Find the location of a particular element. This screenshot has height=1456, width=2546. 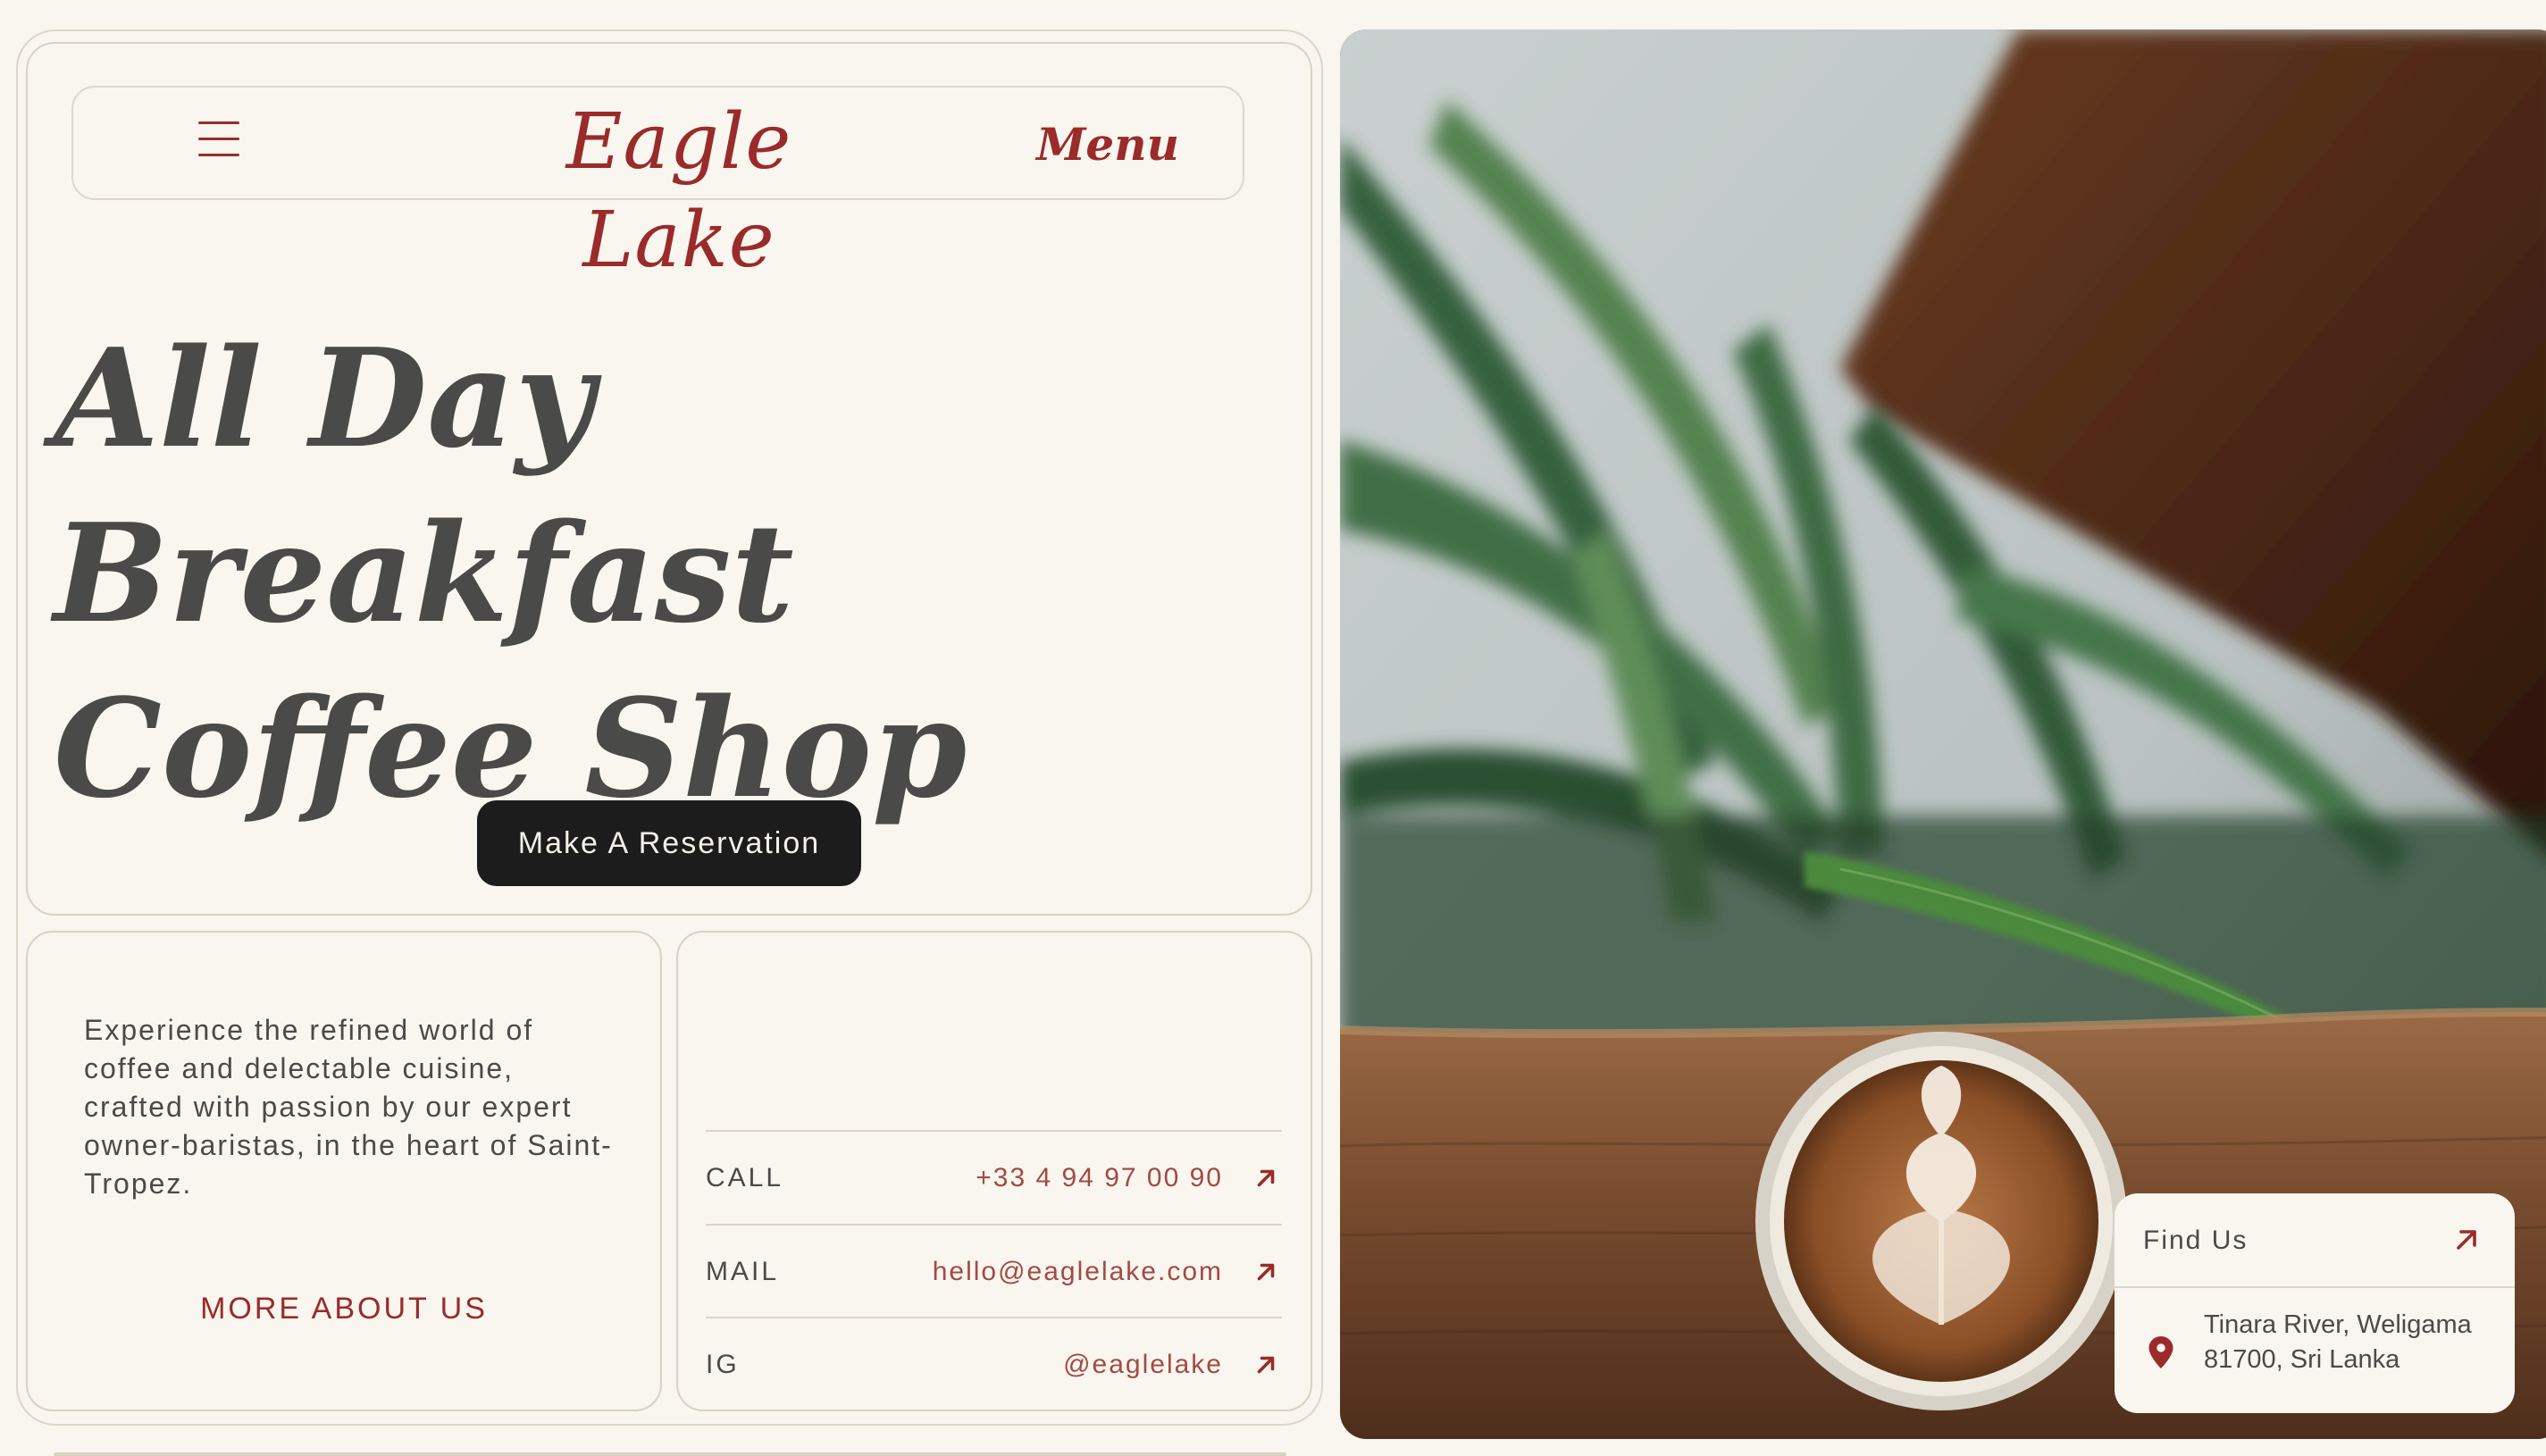

menu-link: Menu is located at coordinates (1107, 144).